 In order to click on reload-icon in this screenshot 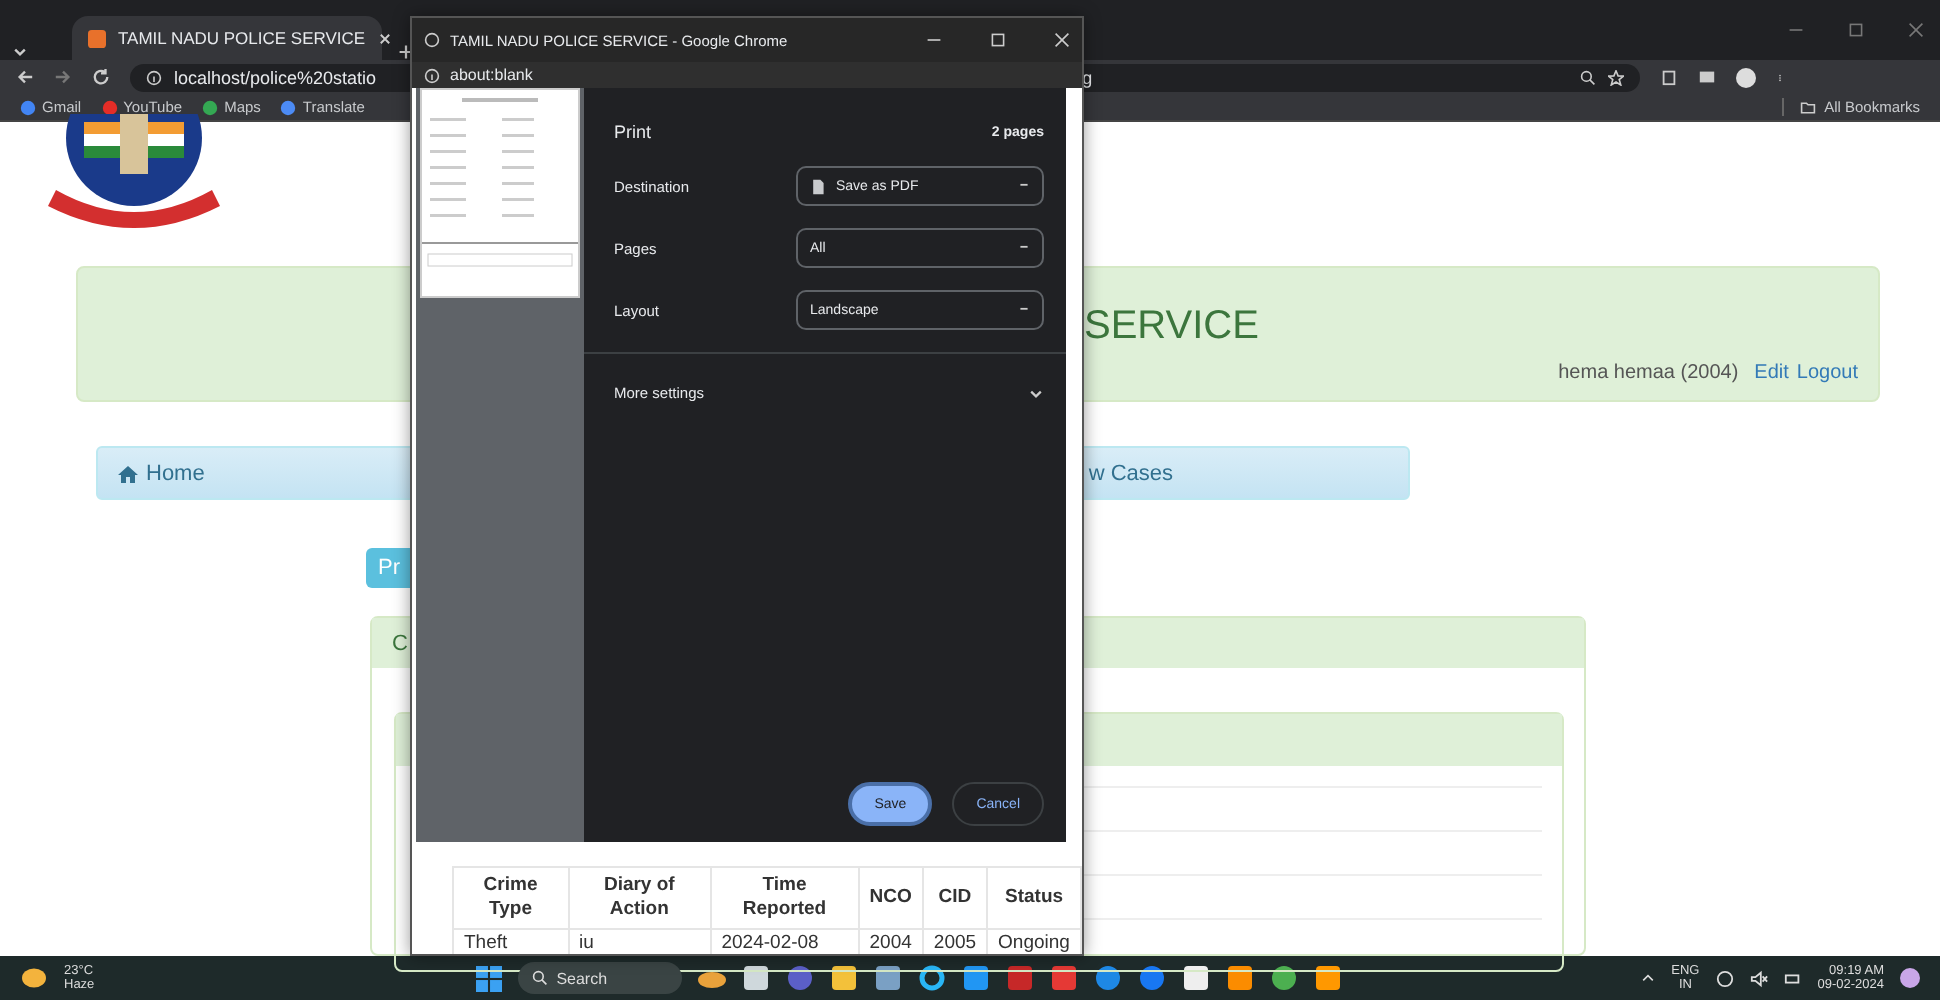, I will do `click(101, 77)`.